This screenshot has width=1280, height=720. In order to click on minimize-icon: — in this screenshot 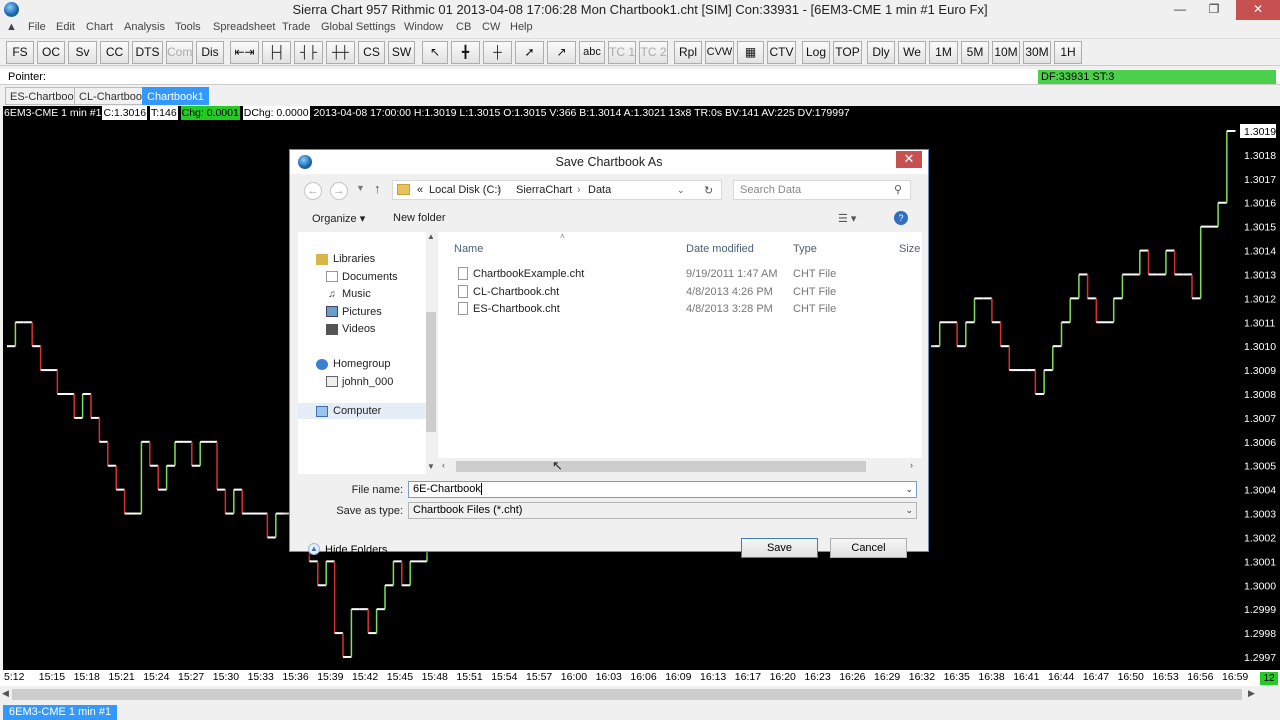, I will do `click(1180, 10)`.